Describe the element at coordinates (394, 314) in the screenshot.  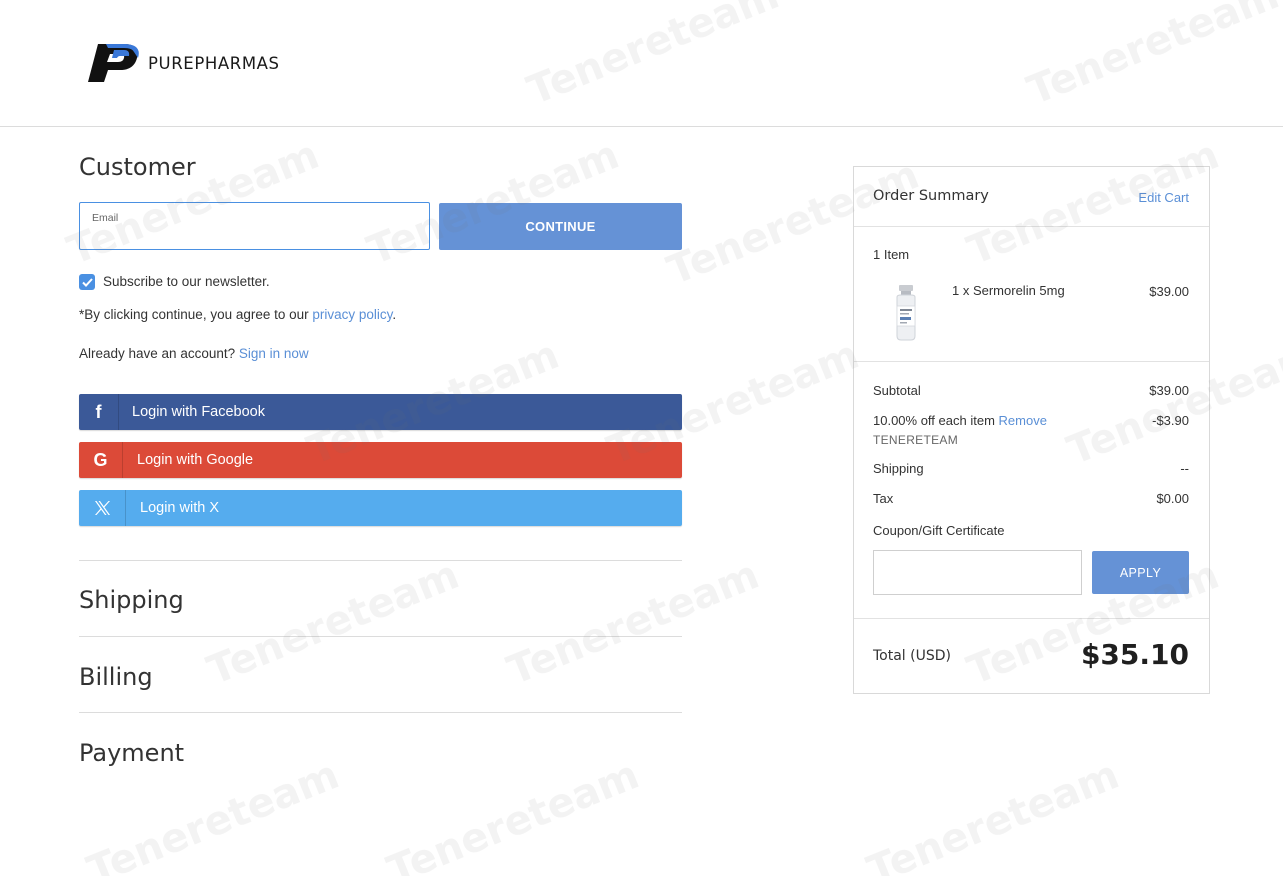
I see `privacy-suffix: .` at that location.